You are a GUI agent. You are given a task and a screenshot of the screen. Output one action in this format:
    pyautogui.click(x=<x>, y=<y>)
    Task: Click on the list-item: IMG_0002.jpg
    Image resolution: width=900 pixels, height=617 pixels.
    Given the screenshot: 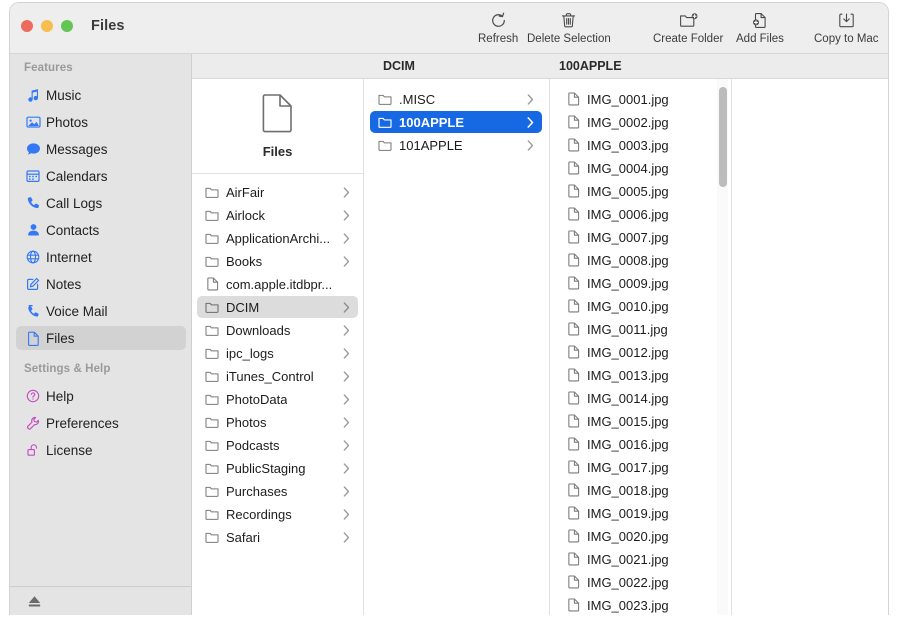 What is the action you would take?
    pyautogui.click(x=638, y=122)
    